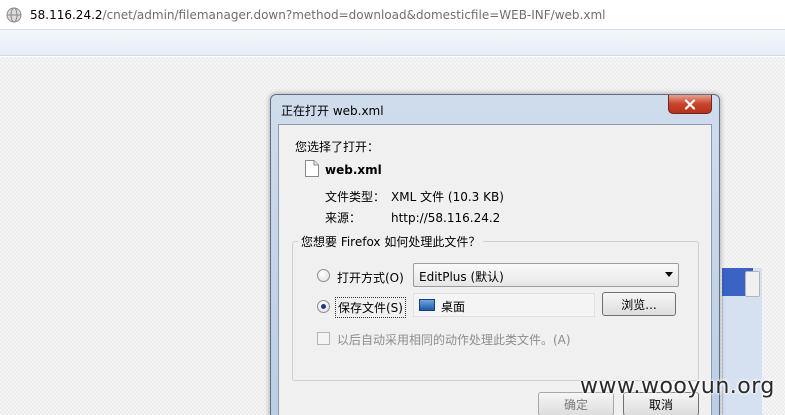 This screenshot has width=785, height=415. What do you see at coordinates (461, 277) in the screenshot?
I see `open-with-app: EditPlus (默认)` at bounding box center [461, 277].